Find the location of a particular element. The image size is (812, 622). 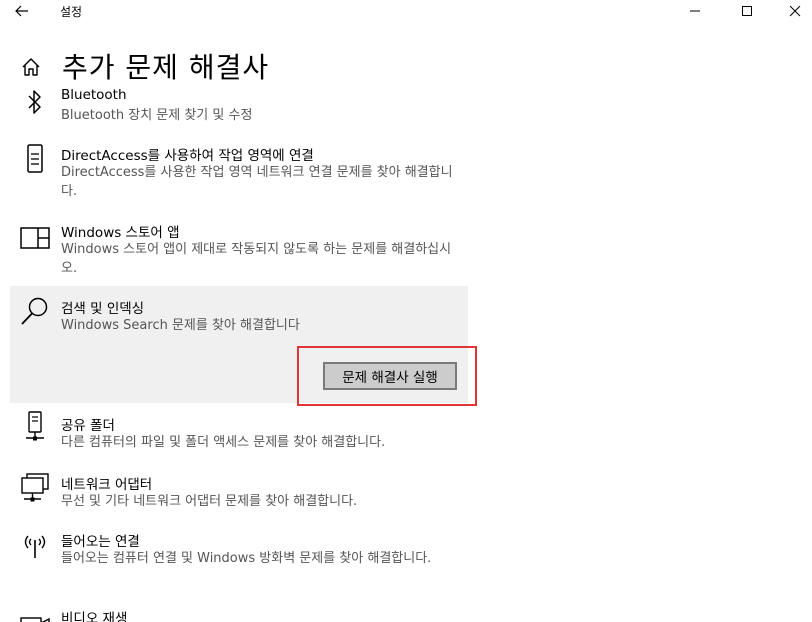

shared-folder-icon is located at coordinates (35, 426).